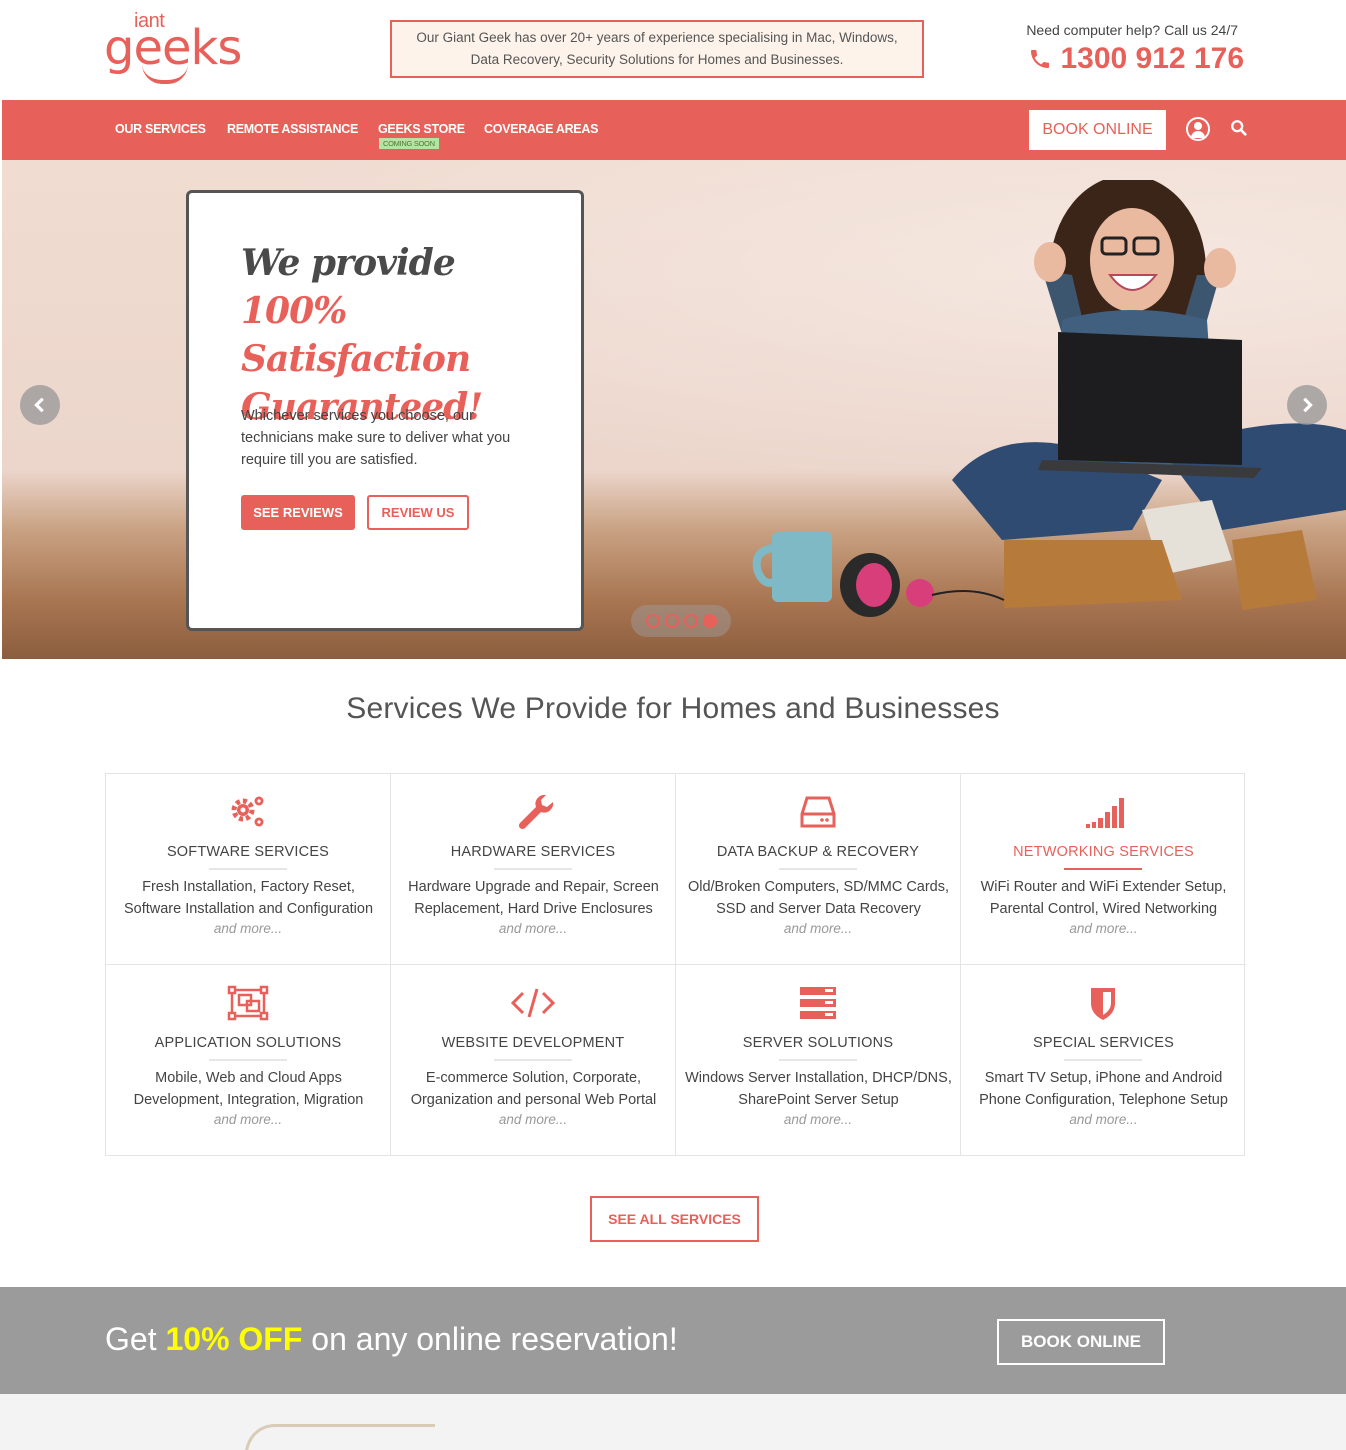 The image size is (1346, 1450). I want to click on nav-our-services: OUR SERVICES, so click(160, 129).